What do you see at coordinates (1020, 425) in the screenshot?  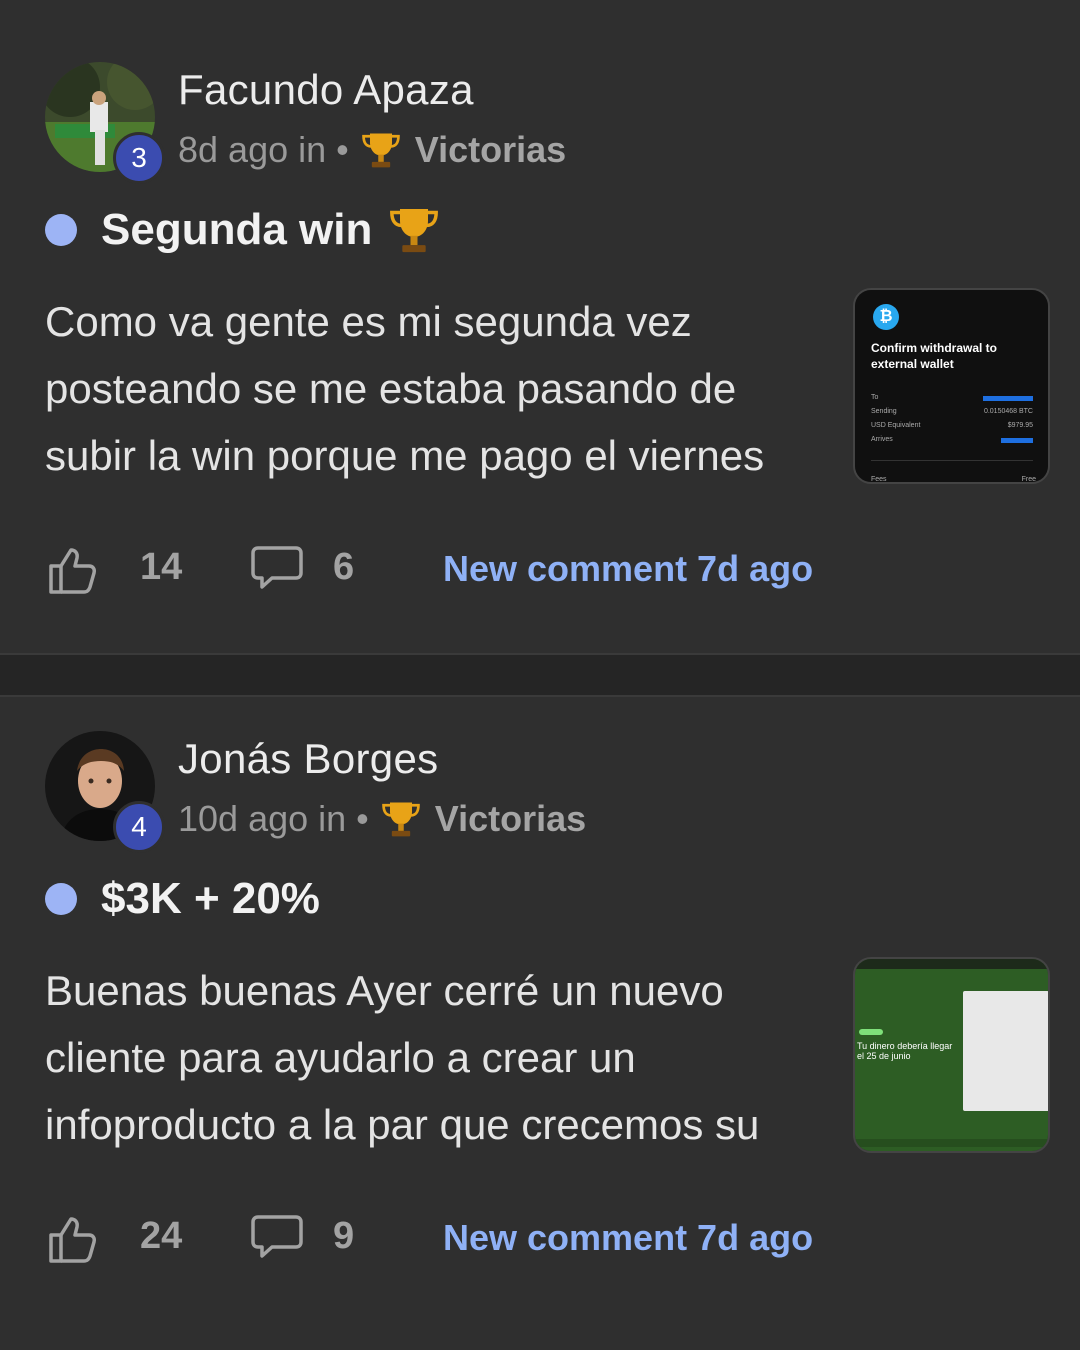 I see `detail-value: $979.95` at bounding box center [1020, 425].